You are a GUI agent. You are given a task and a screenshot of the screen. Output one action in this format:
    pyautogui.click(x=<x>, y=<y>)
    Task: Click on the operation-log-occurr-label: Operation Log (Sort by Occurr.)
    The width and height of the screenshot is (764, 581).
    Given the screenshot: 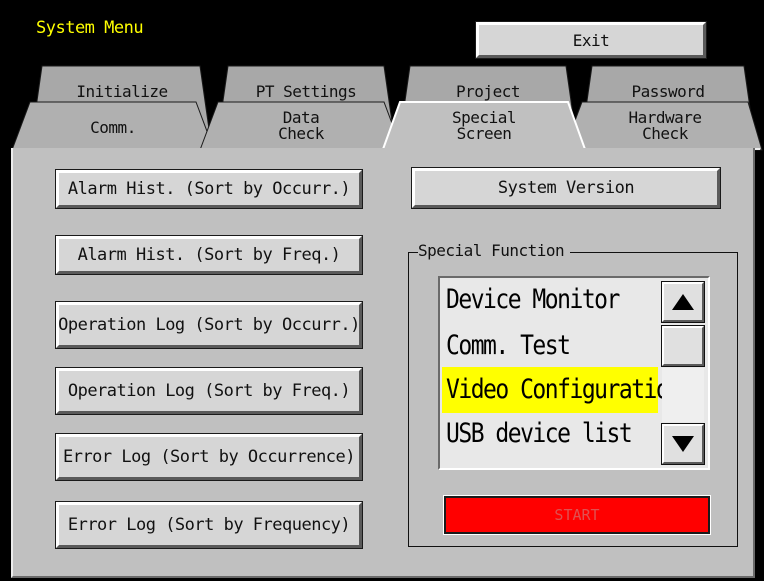 What is the action you would take?
    pyautogui.click(x=209, y=325)
    